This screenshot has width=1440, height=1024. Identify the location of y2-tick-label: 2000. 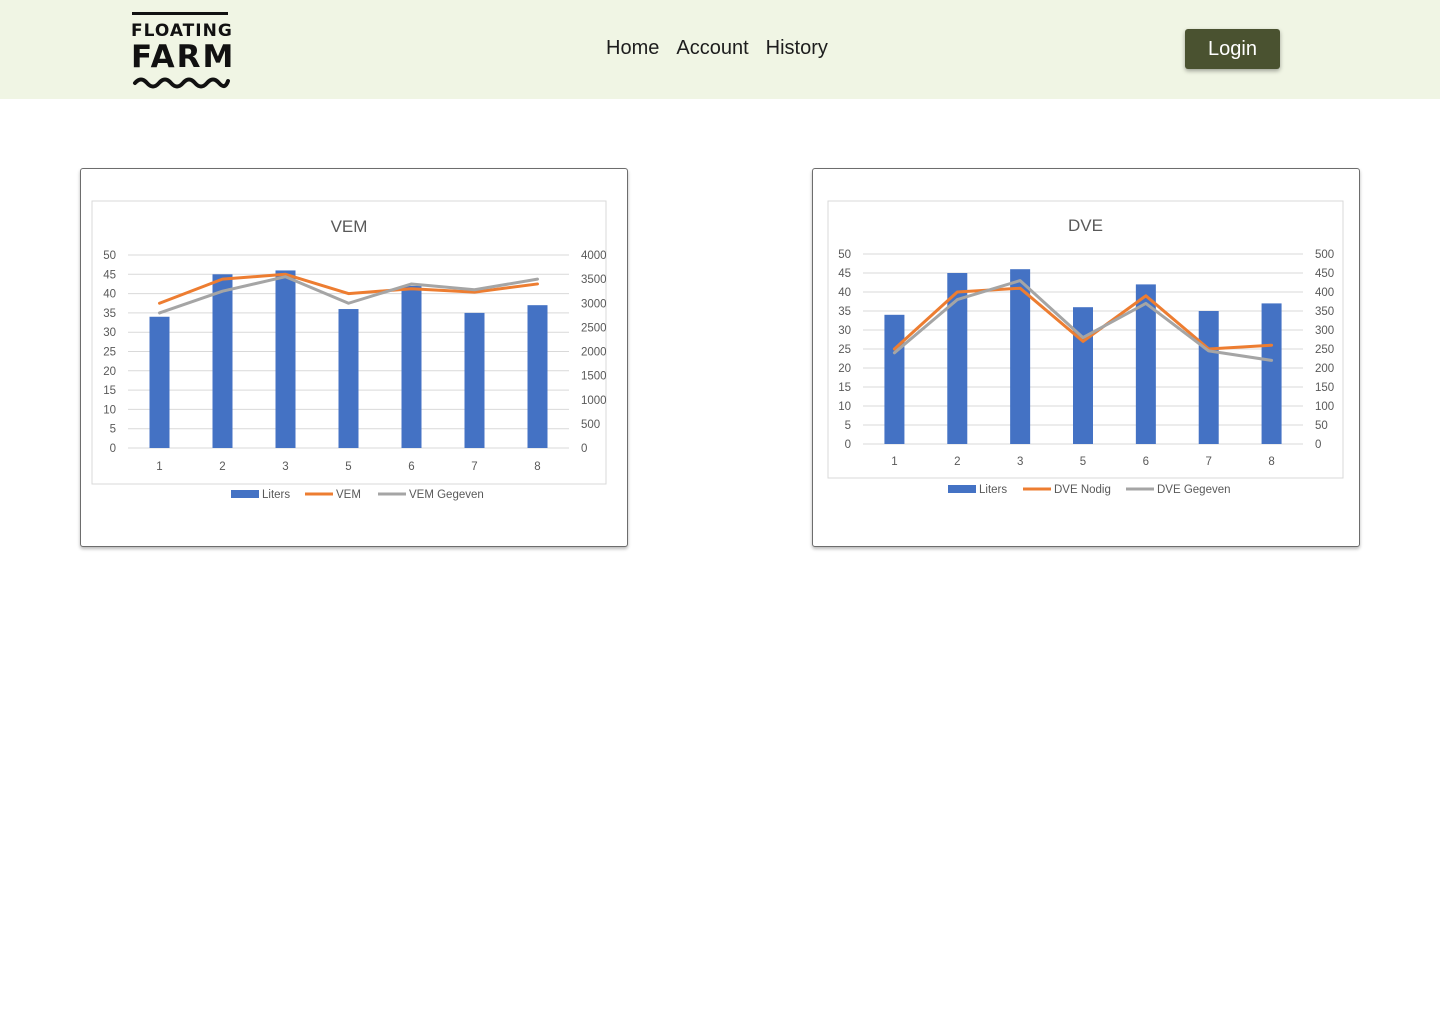
(594, 353).